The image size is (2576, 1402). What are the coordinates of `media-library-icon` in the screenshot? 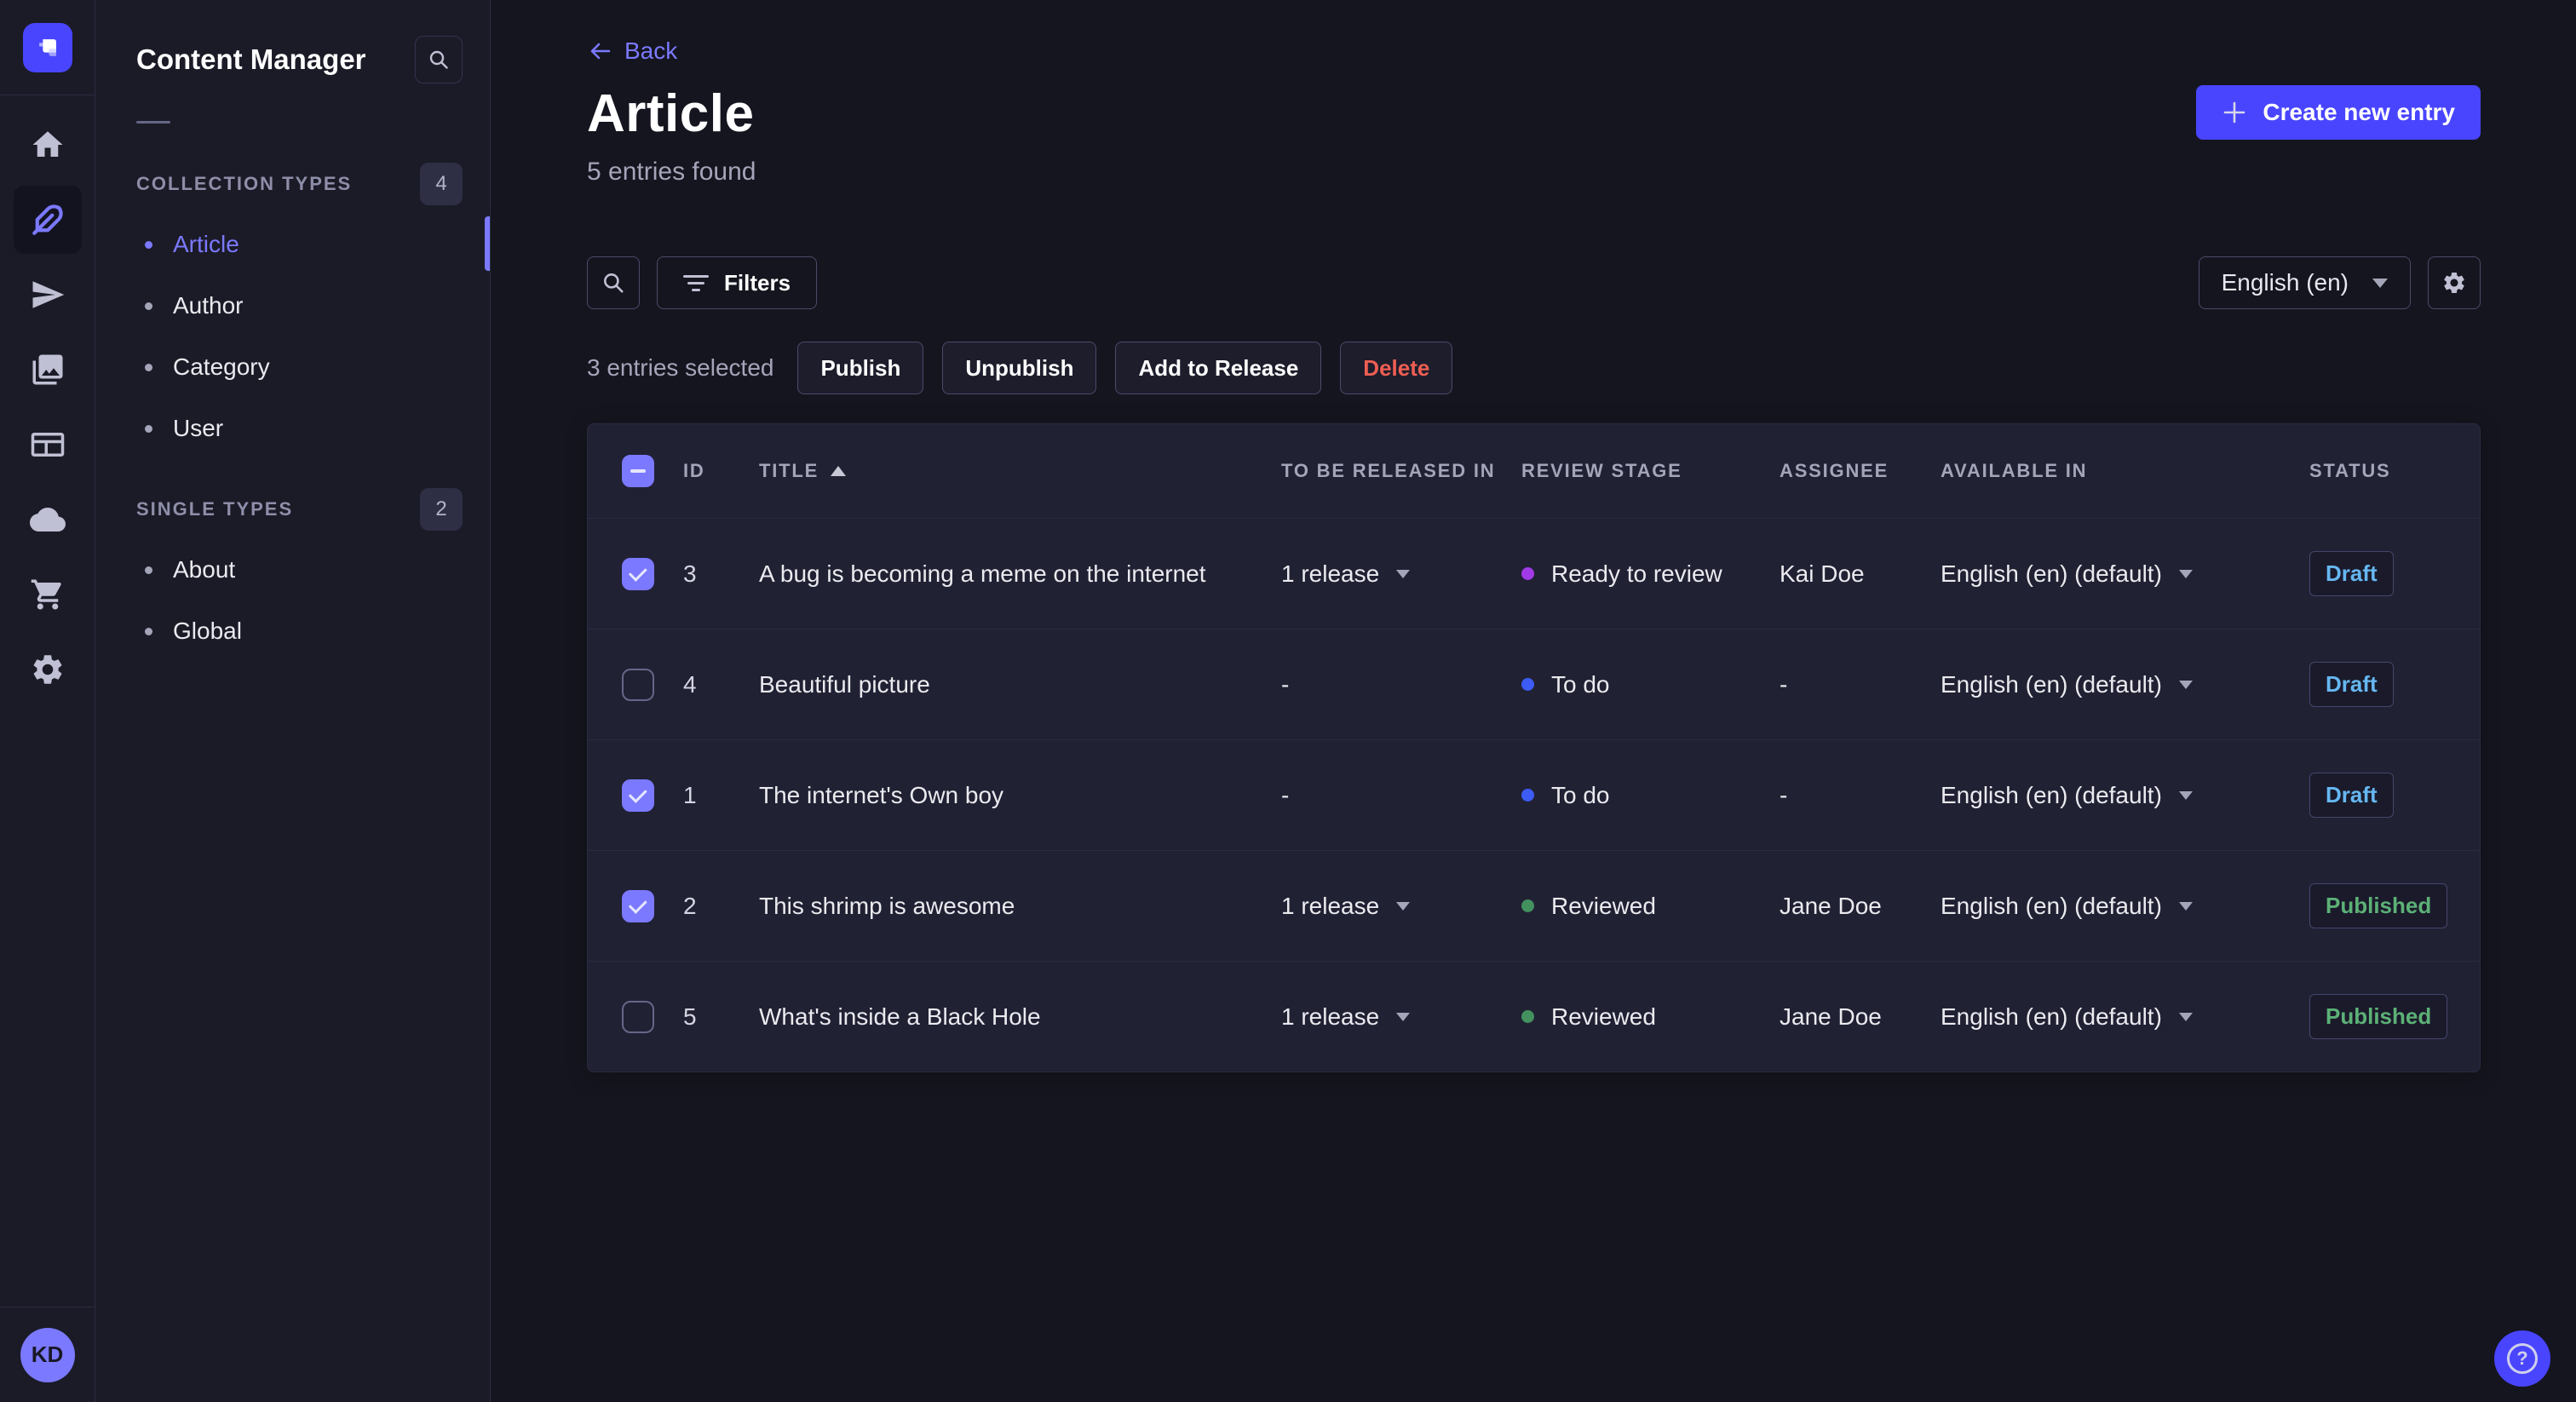 It's located at (48, 370).